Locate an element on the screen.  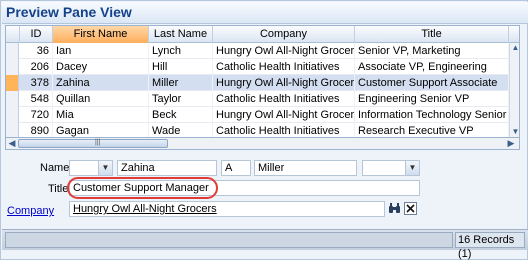
cell-last-name: Wade is located at coordinates (181, 130).